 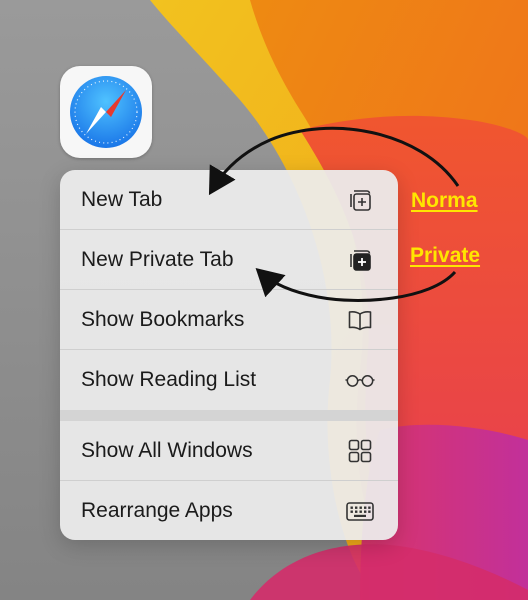 I want to click on glasses-icon, so click(x=360, y=380).